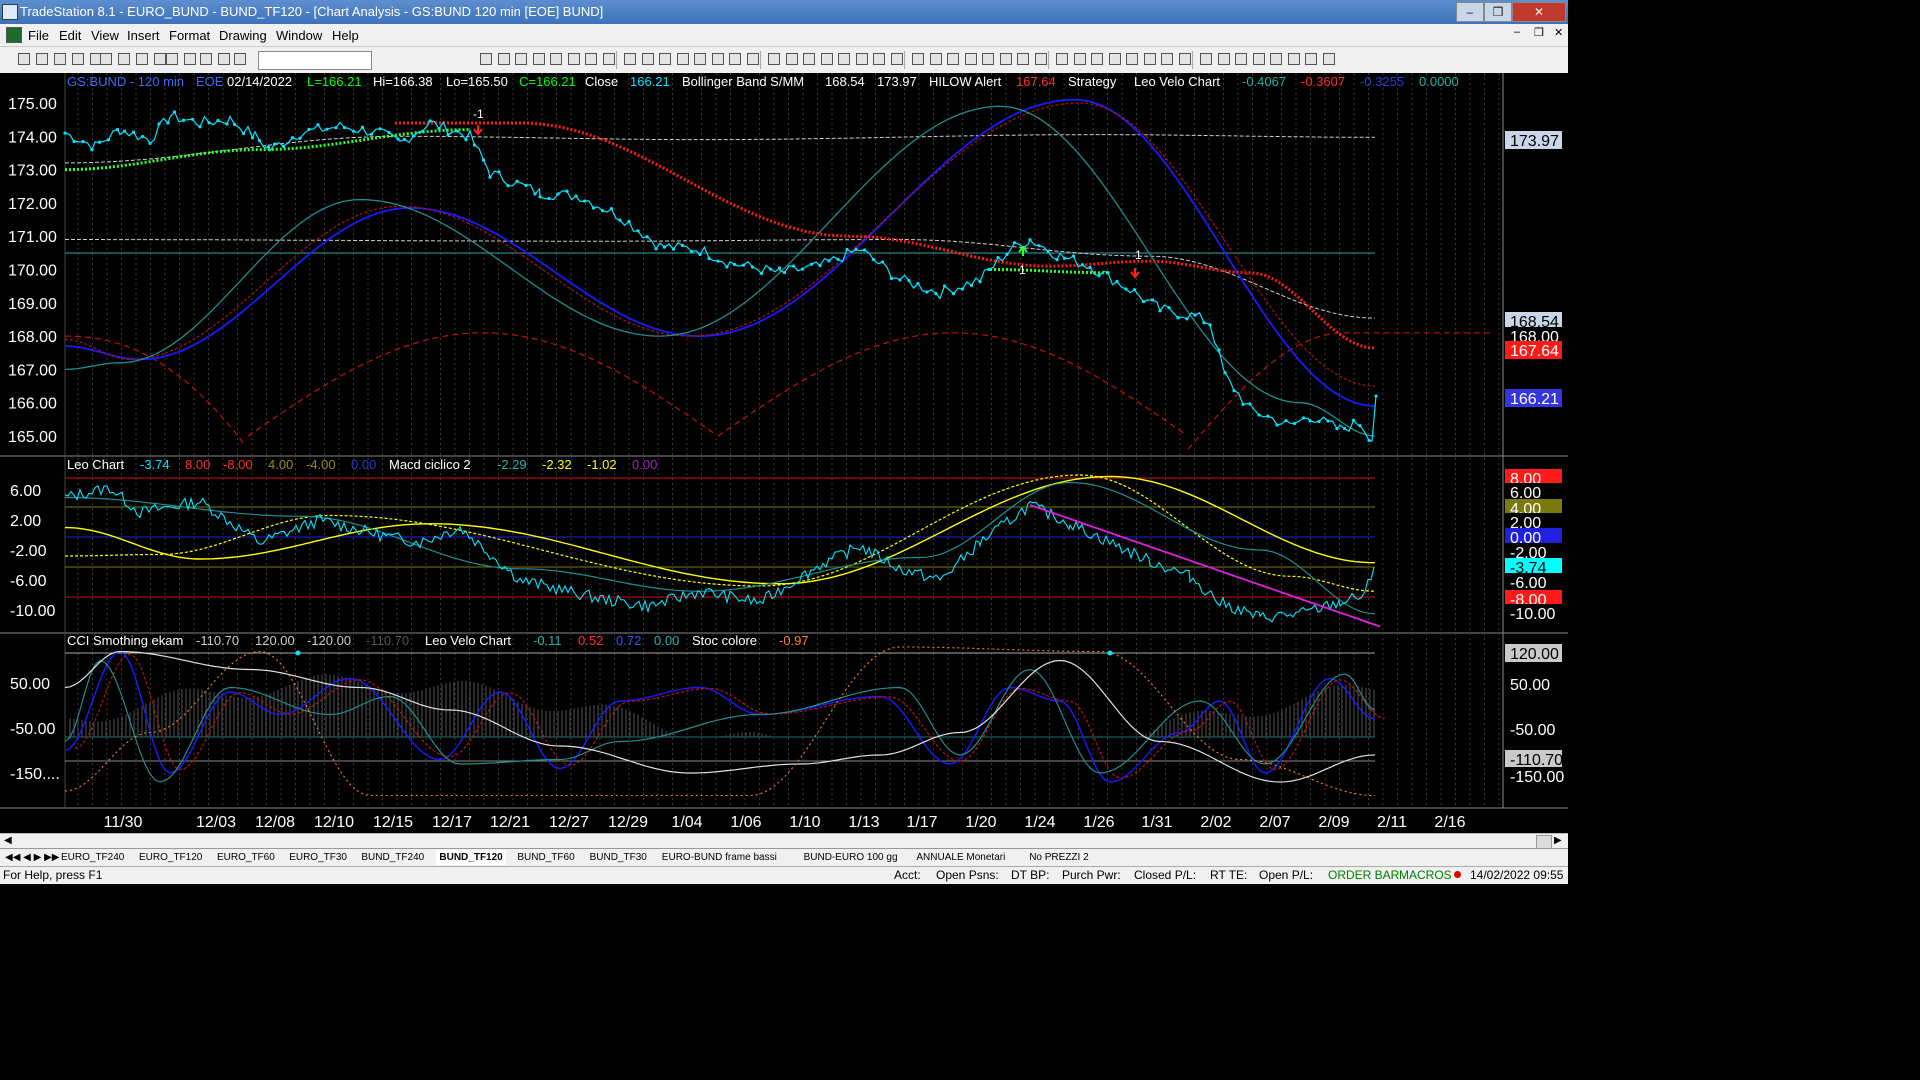 Image resolution: width=1920 pixels, height=1080 pixels. I want to click on scroll-right-icon: ▶, so click(1558, 840).